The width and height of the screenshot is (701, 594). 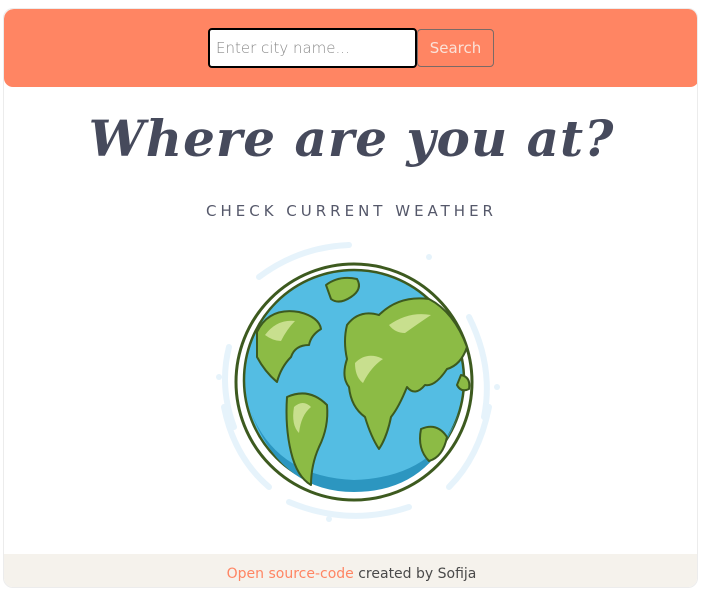 I want to click on page-title: Where are you at?, so click(x=351, y=138).